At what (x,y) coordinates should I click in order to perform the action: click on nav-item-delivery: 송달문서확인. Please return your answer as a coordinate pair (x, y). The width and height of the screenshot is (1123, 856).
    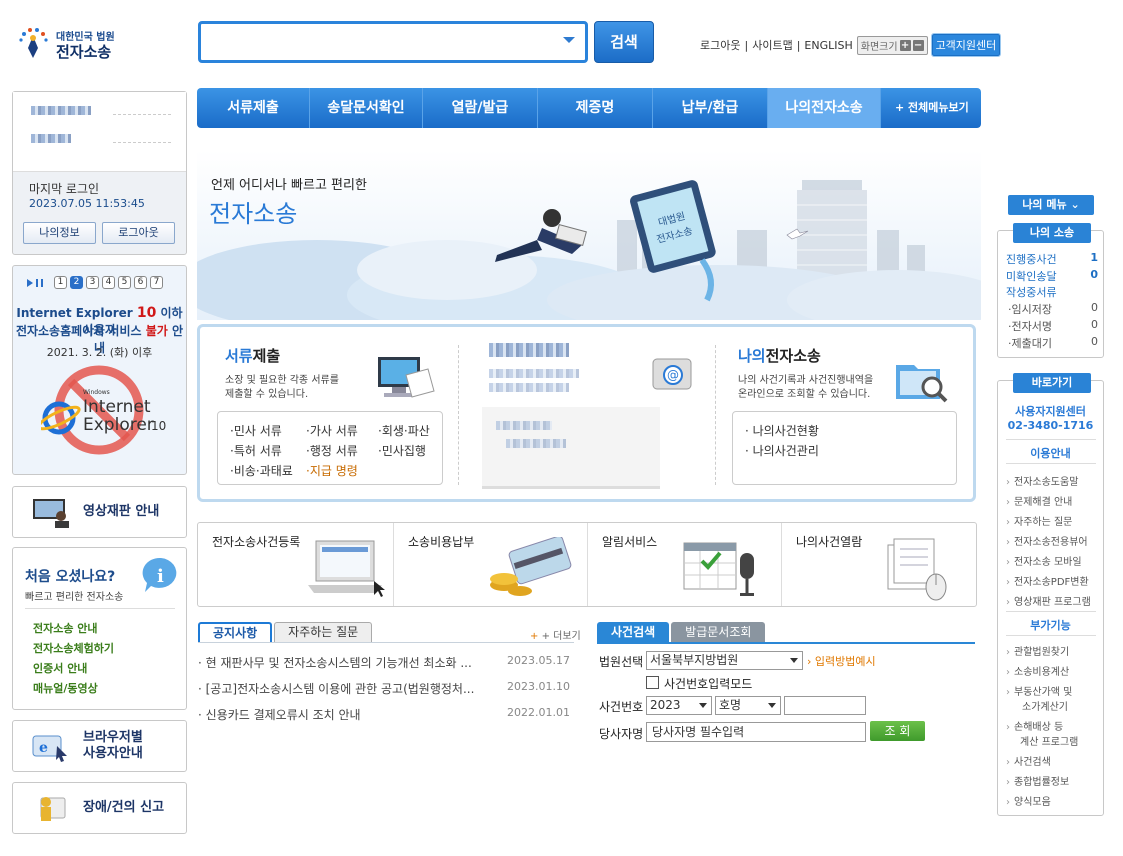
    Looking at the image, I should click on (366, 108).